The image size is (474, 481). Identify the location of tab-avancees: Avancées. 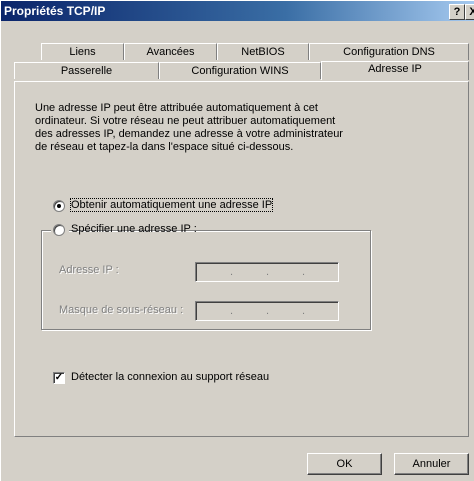
(170, 51).